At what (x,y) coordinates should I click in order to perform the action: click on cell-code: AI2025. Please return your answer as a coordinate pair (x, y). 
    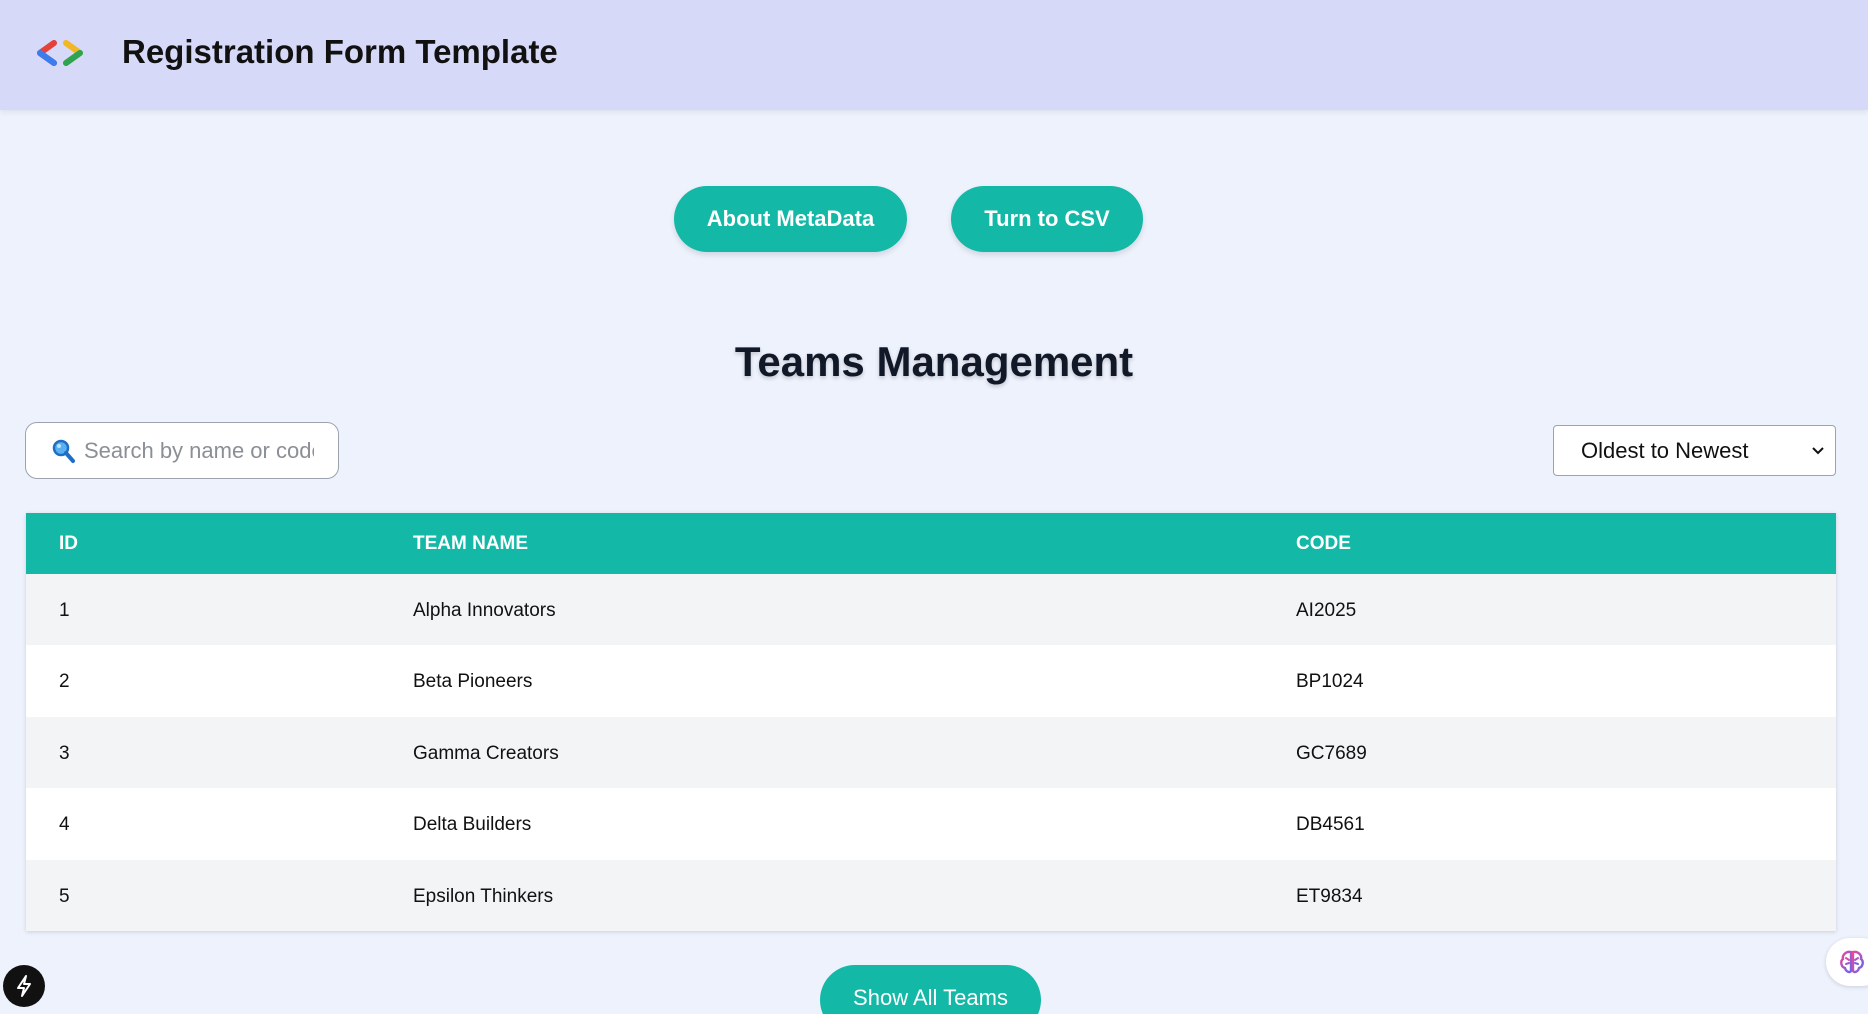
    Looking at the image, I should click on (1326, 610).